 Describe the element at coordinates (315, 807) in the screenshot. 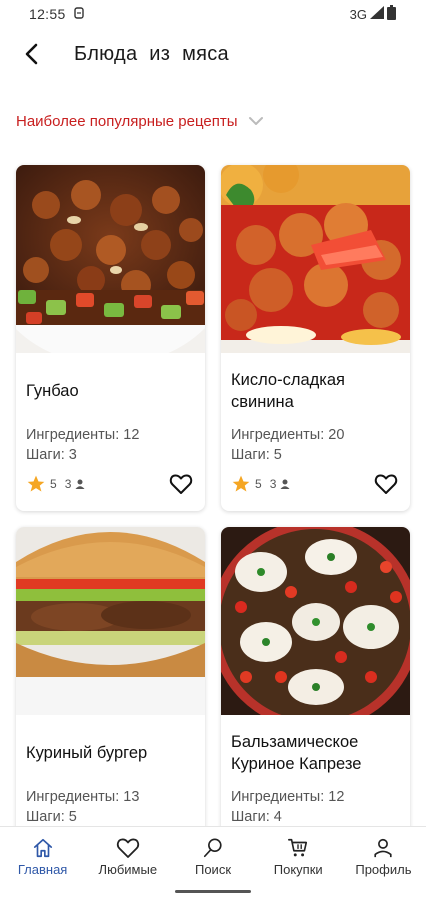

I see `recipe-meta: Ингредиенты: 12 Шаги: 4` at that location.